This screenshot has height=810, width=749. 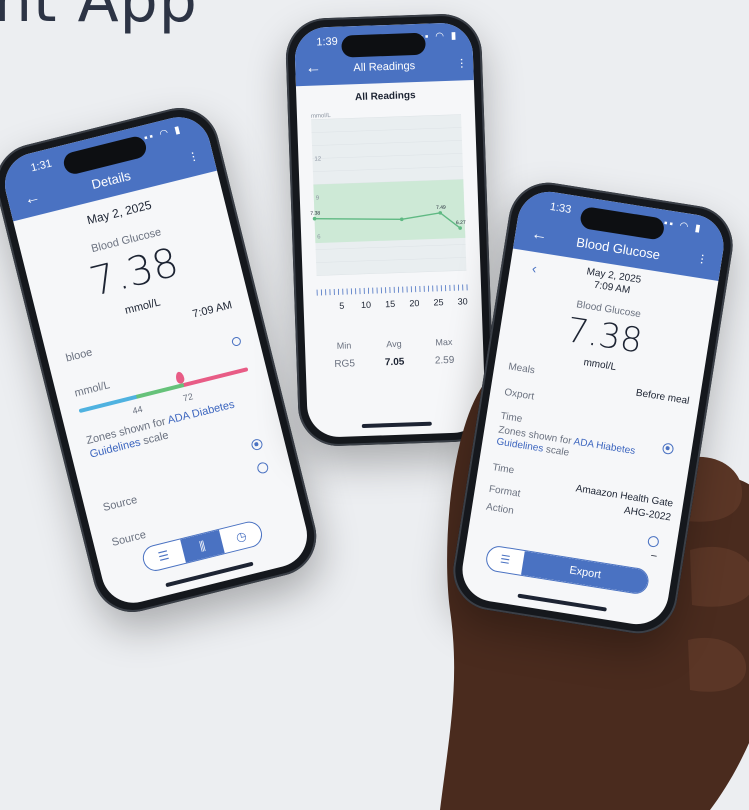 I want to click on stat-value-min: RG5, so click(x=344, y=364).